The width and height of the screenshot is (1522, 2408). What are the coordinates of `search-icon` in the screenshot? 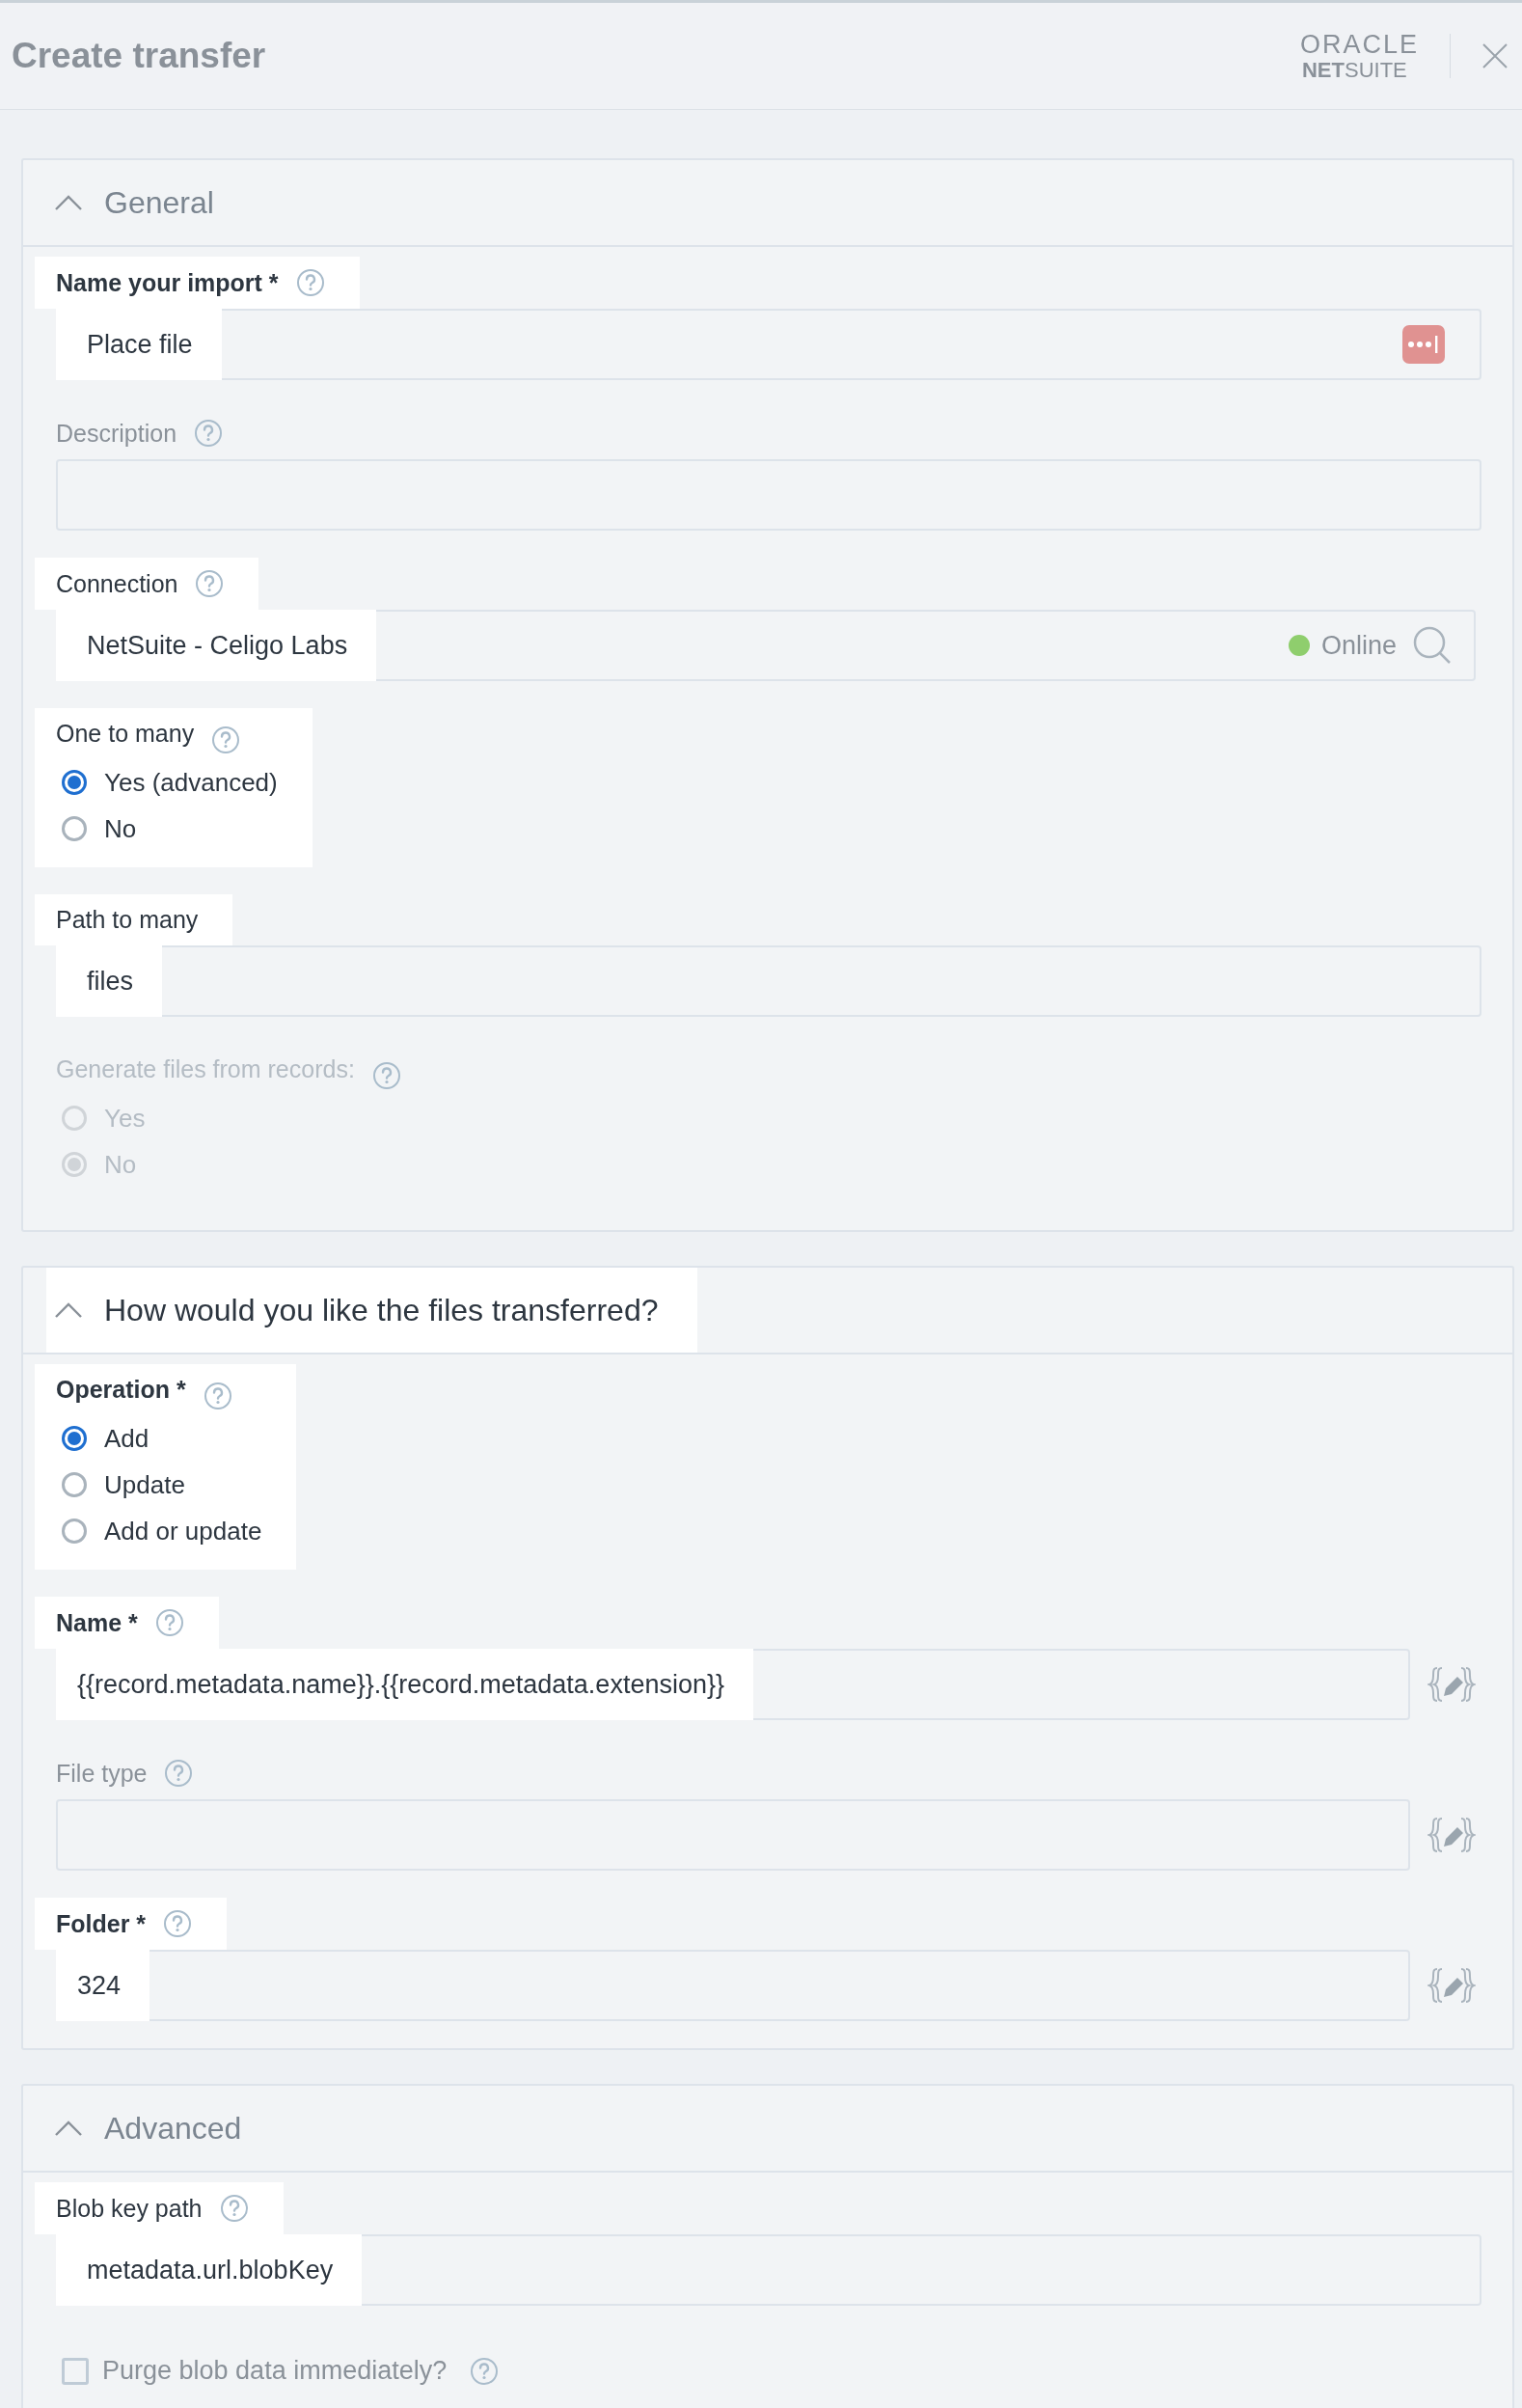 It's located at (1432, 645).